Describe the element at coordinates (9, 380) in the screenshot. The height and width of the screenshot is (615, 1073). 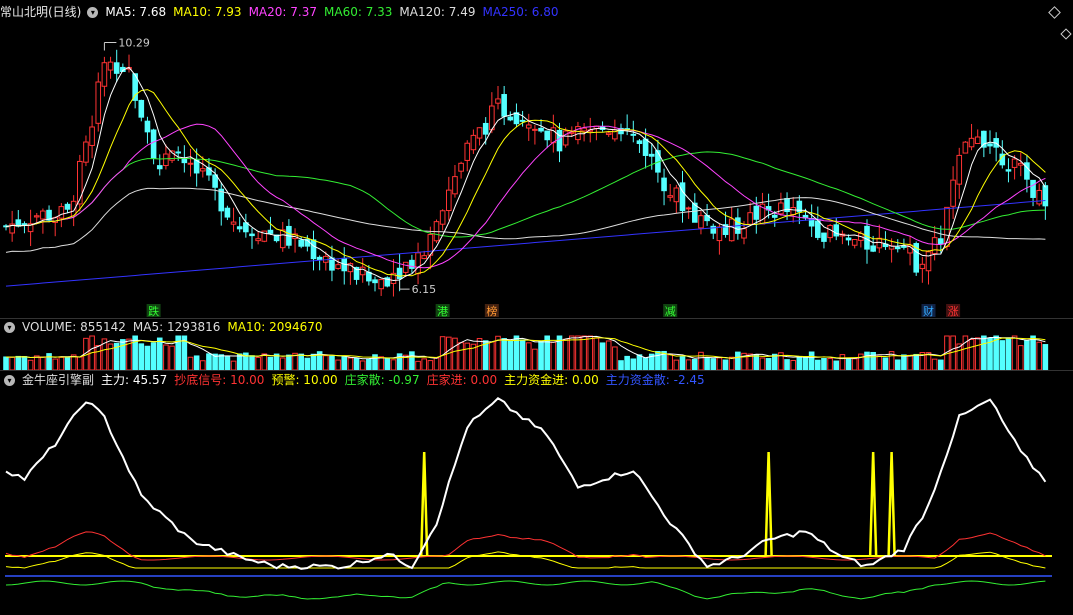
I see `indicator-collapse-icon: ▾` at that location.